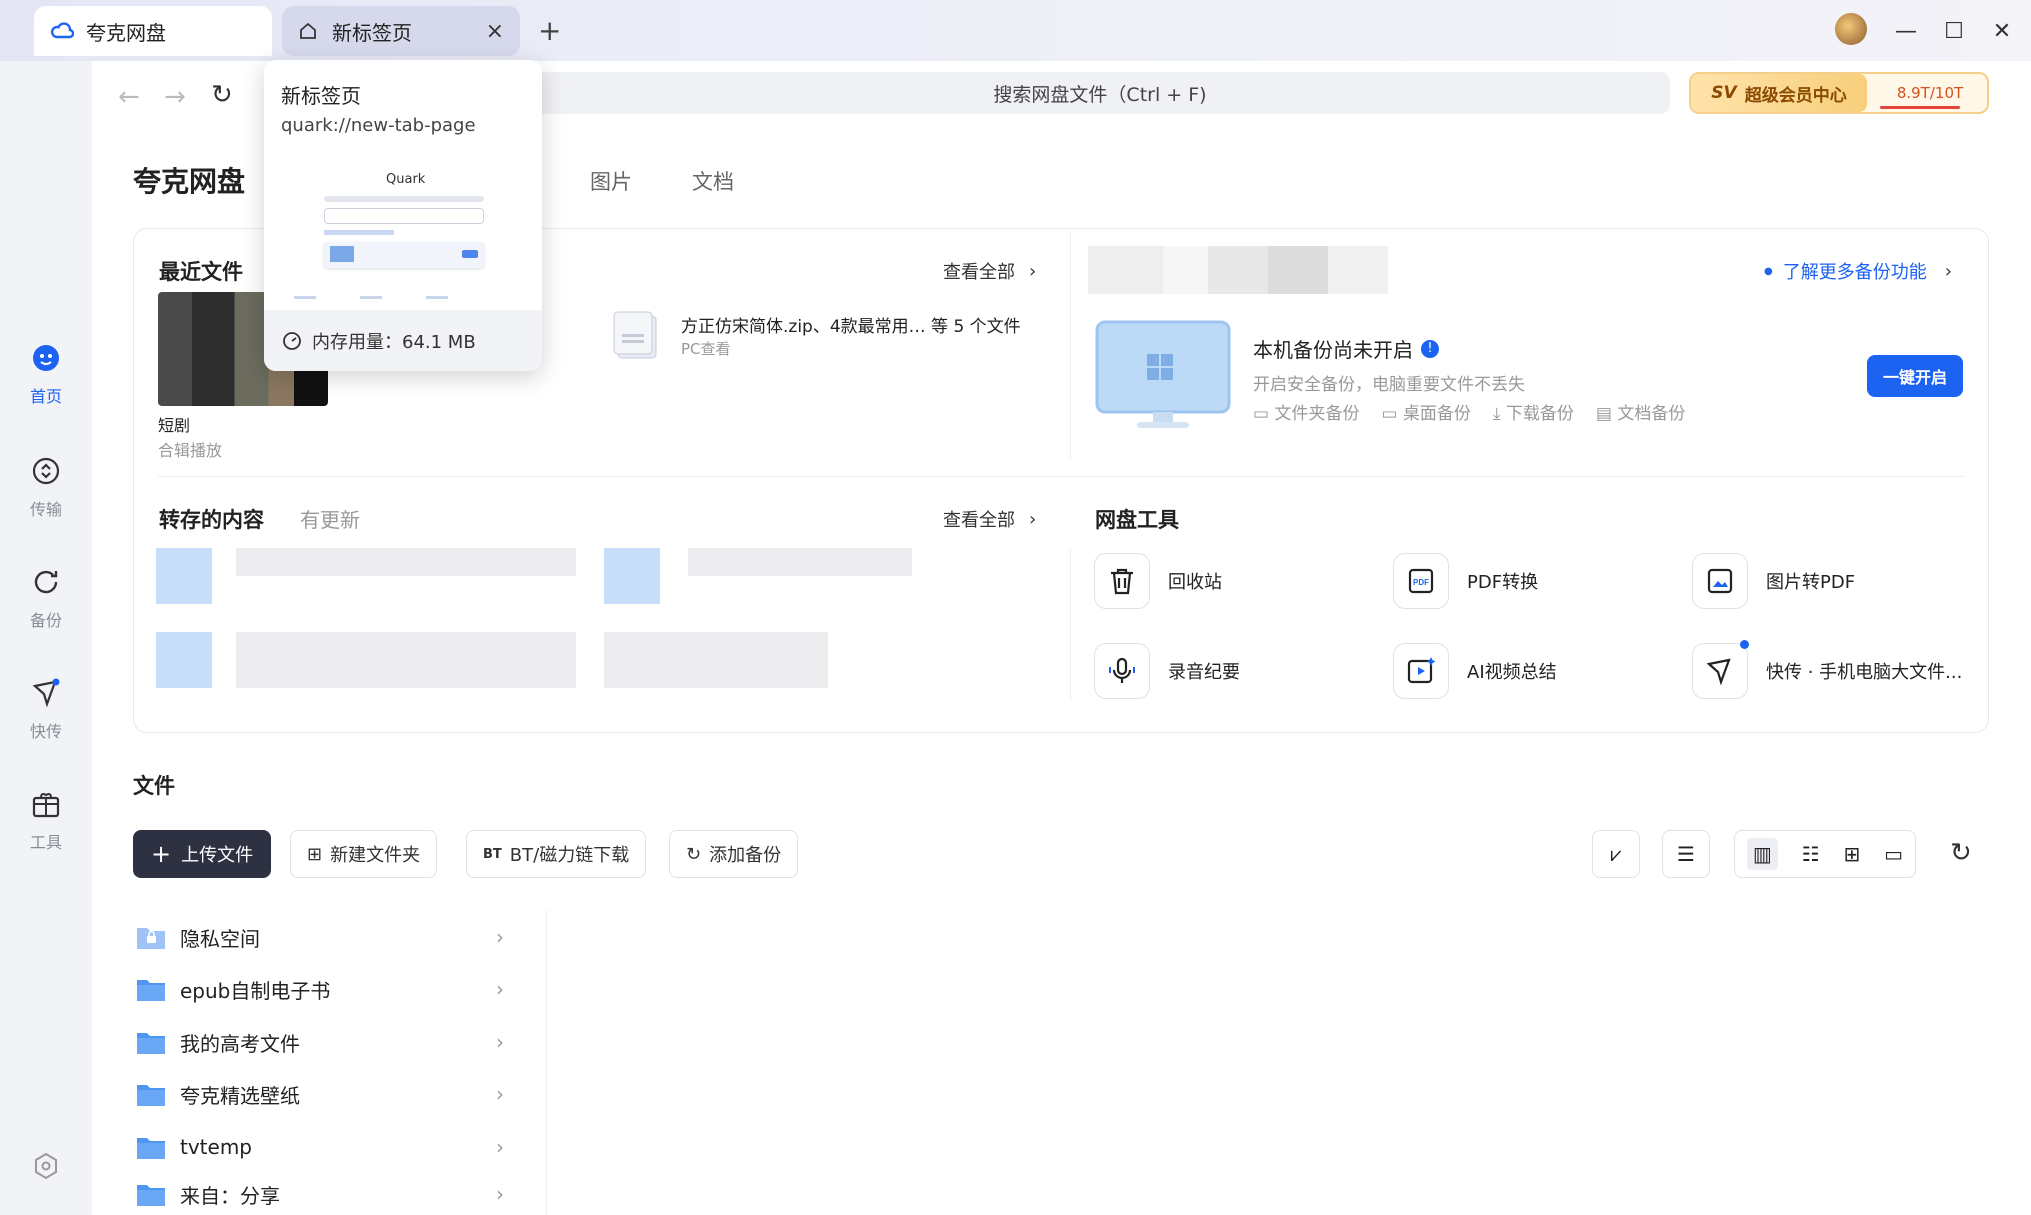 This screenshot has height=1215, width=2031. I want to click on svip-badge-icon: SV, so click(1724, 93).